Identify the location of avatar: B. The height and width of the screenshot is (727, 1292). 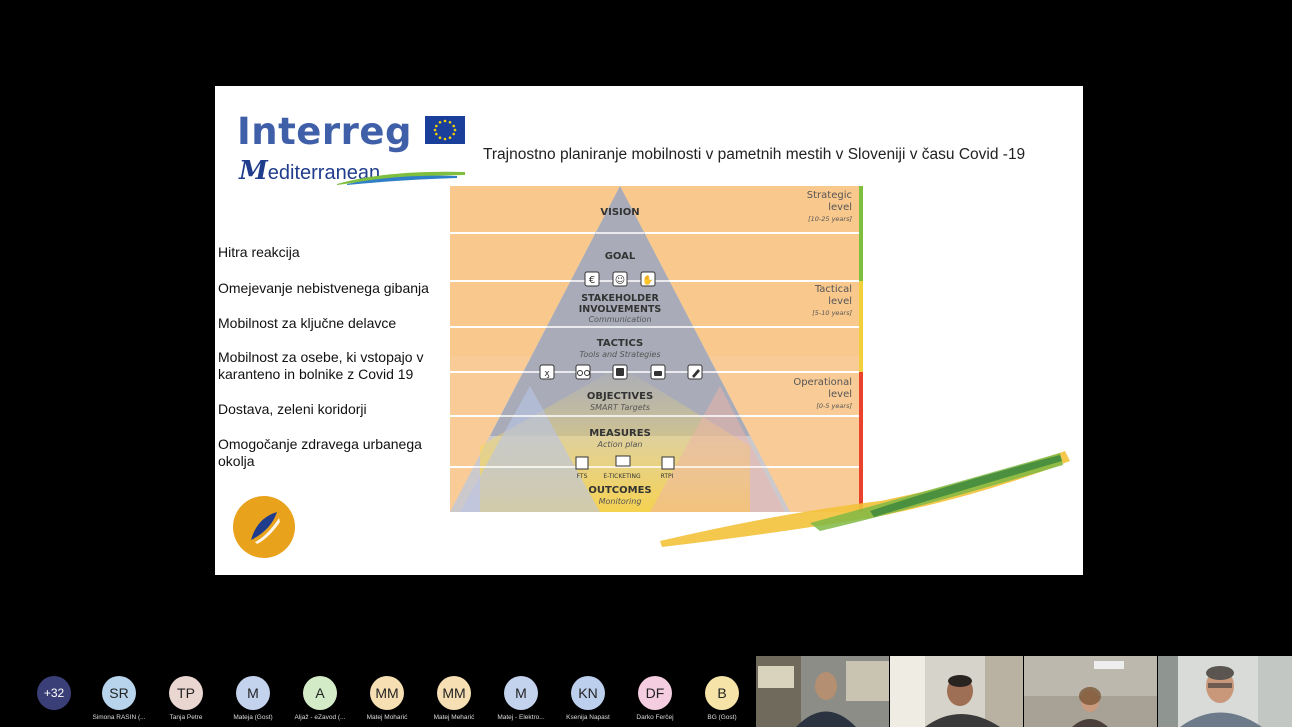
(722, 693).